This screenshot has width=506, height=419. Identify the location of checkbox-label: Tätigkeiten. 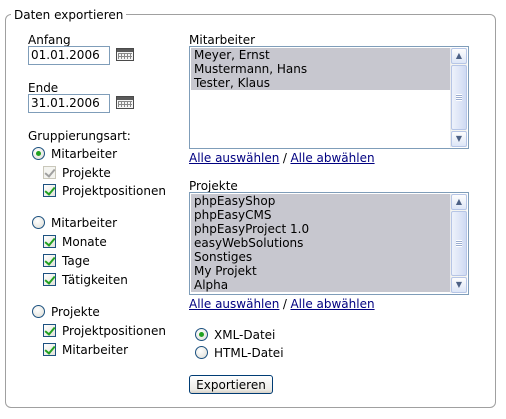
(95, 280).